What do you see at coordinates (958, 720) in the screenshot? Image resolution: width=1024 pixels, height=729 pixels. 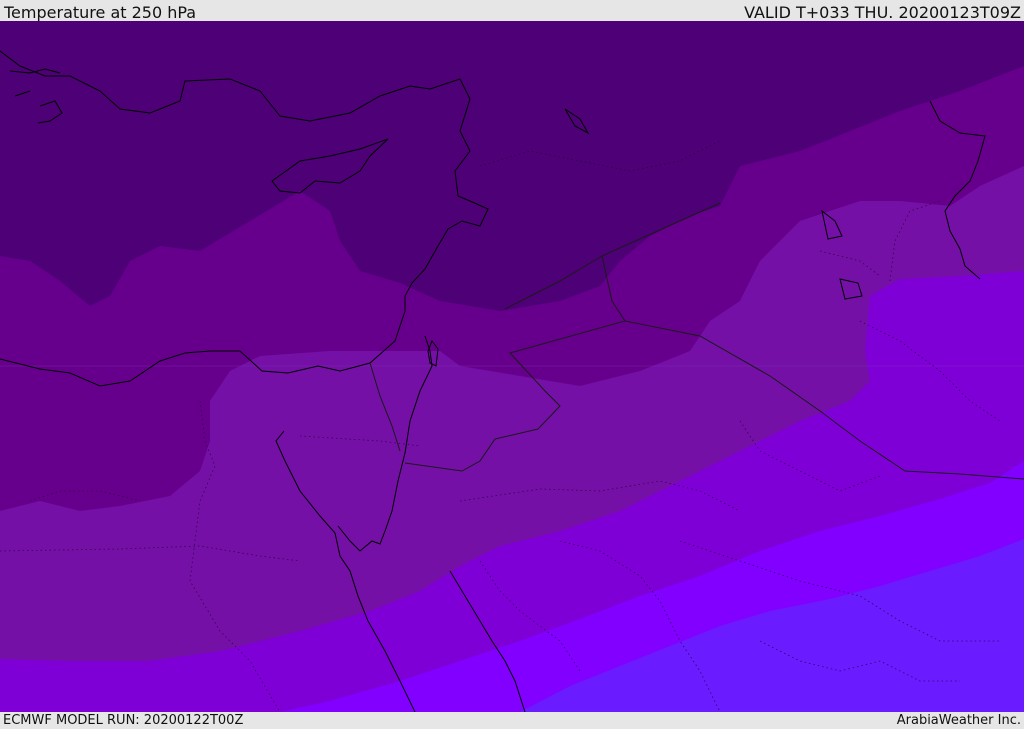 I see `credit-label: ArabiaWeather Inc.` at bounding box center [958, 720].